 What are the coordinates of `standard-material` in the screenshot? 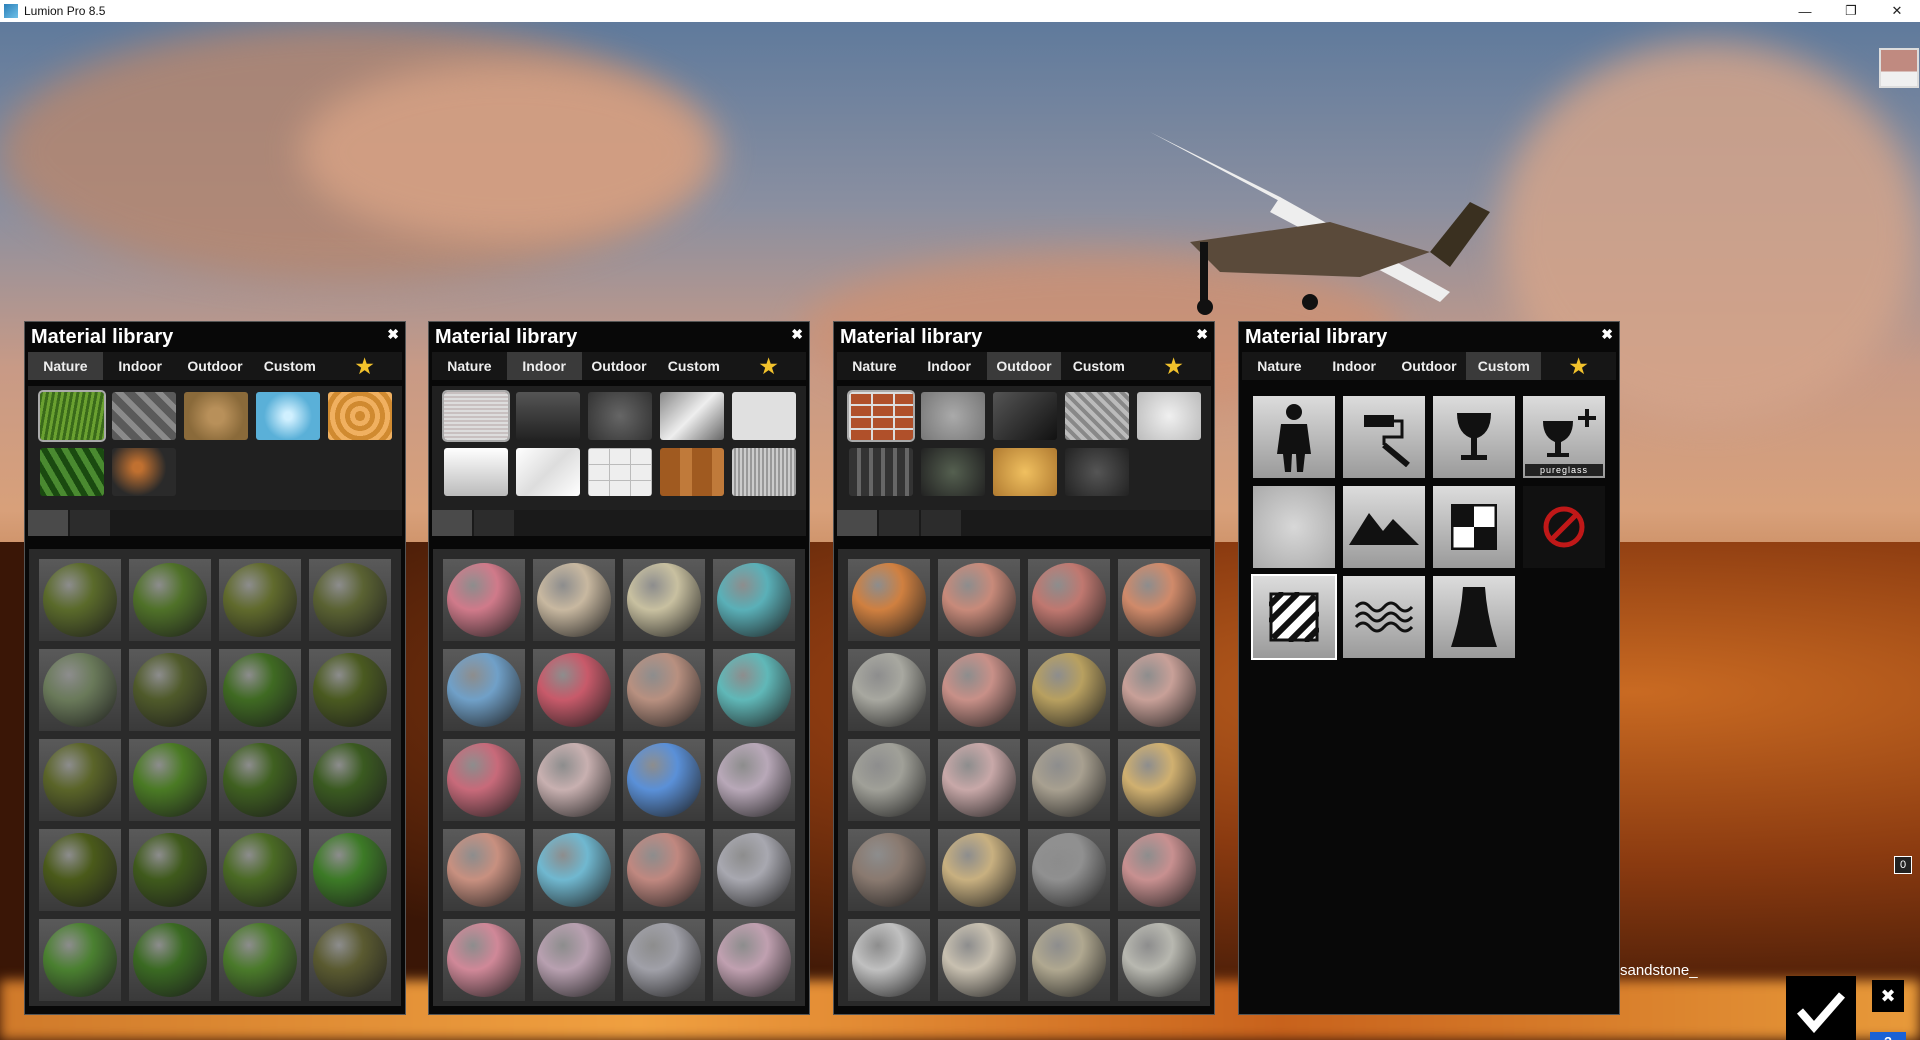 It's located at (1294, 527).